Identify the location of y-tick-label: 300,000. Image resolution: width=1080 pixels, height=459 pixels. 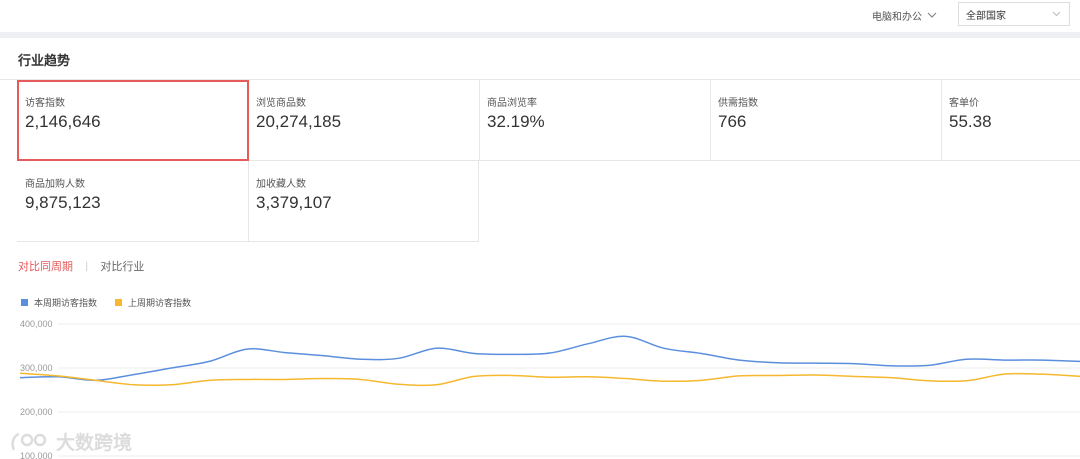
(36, 368).